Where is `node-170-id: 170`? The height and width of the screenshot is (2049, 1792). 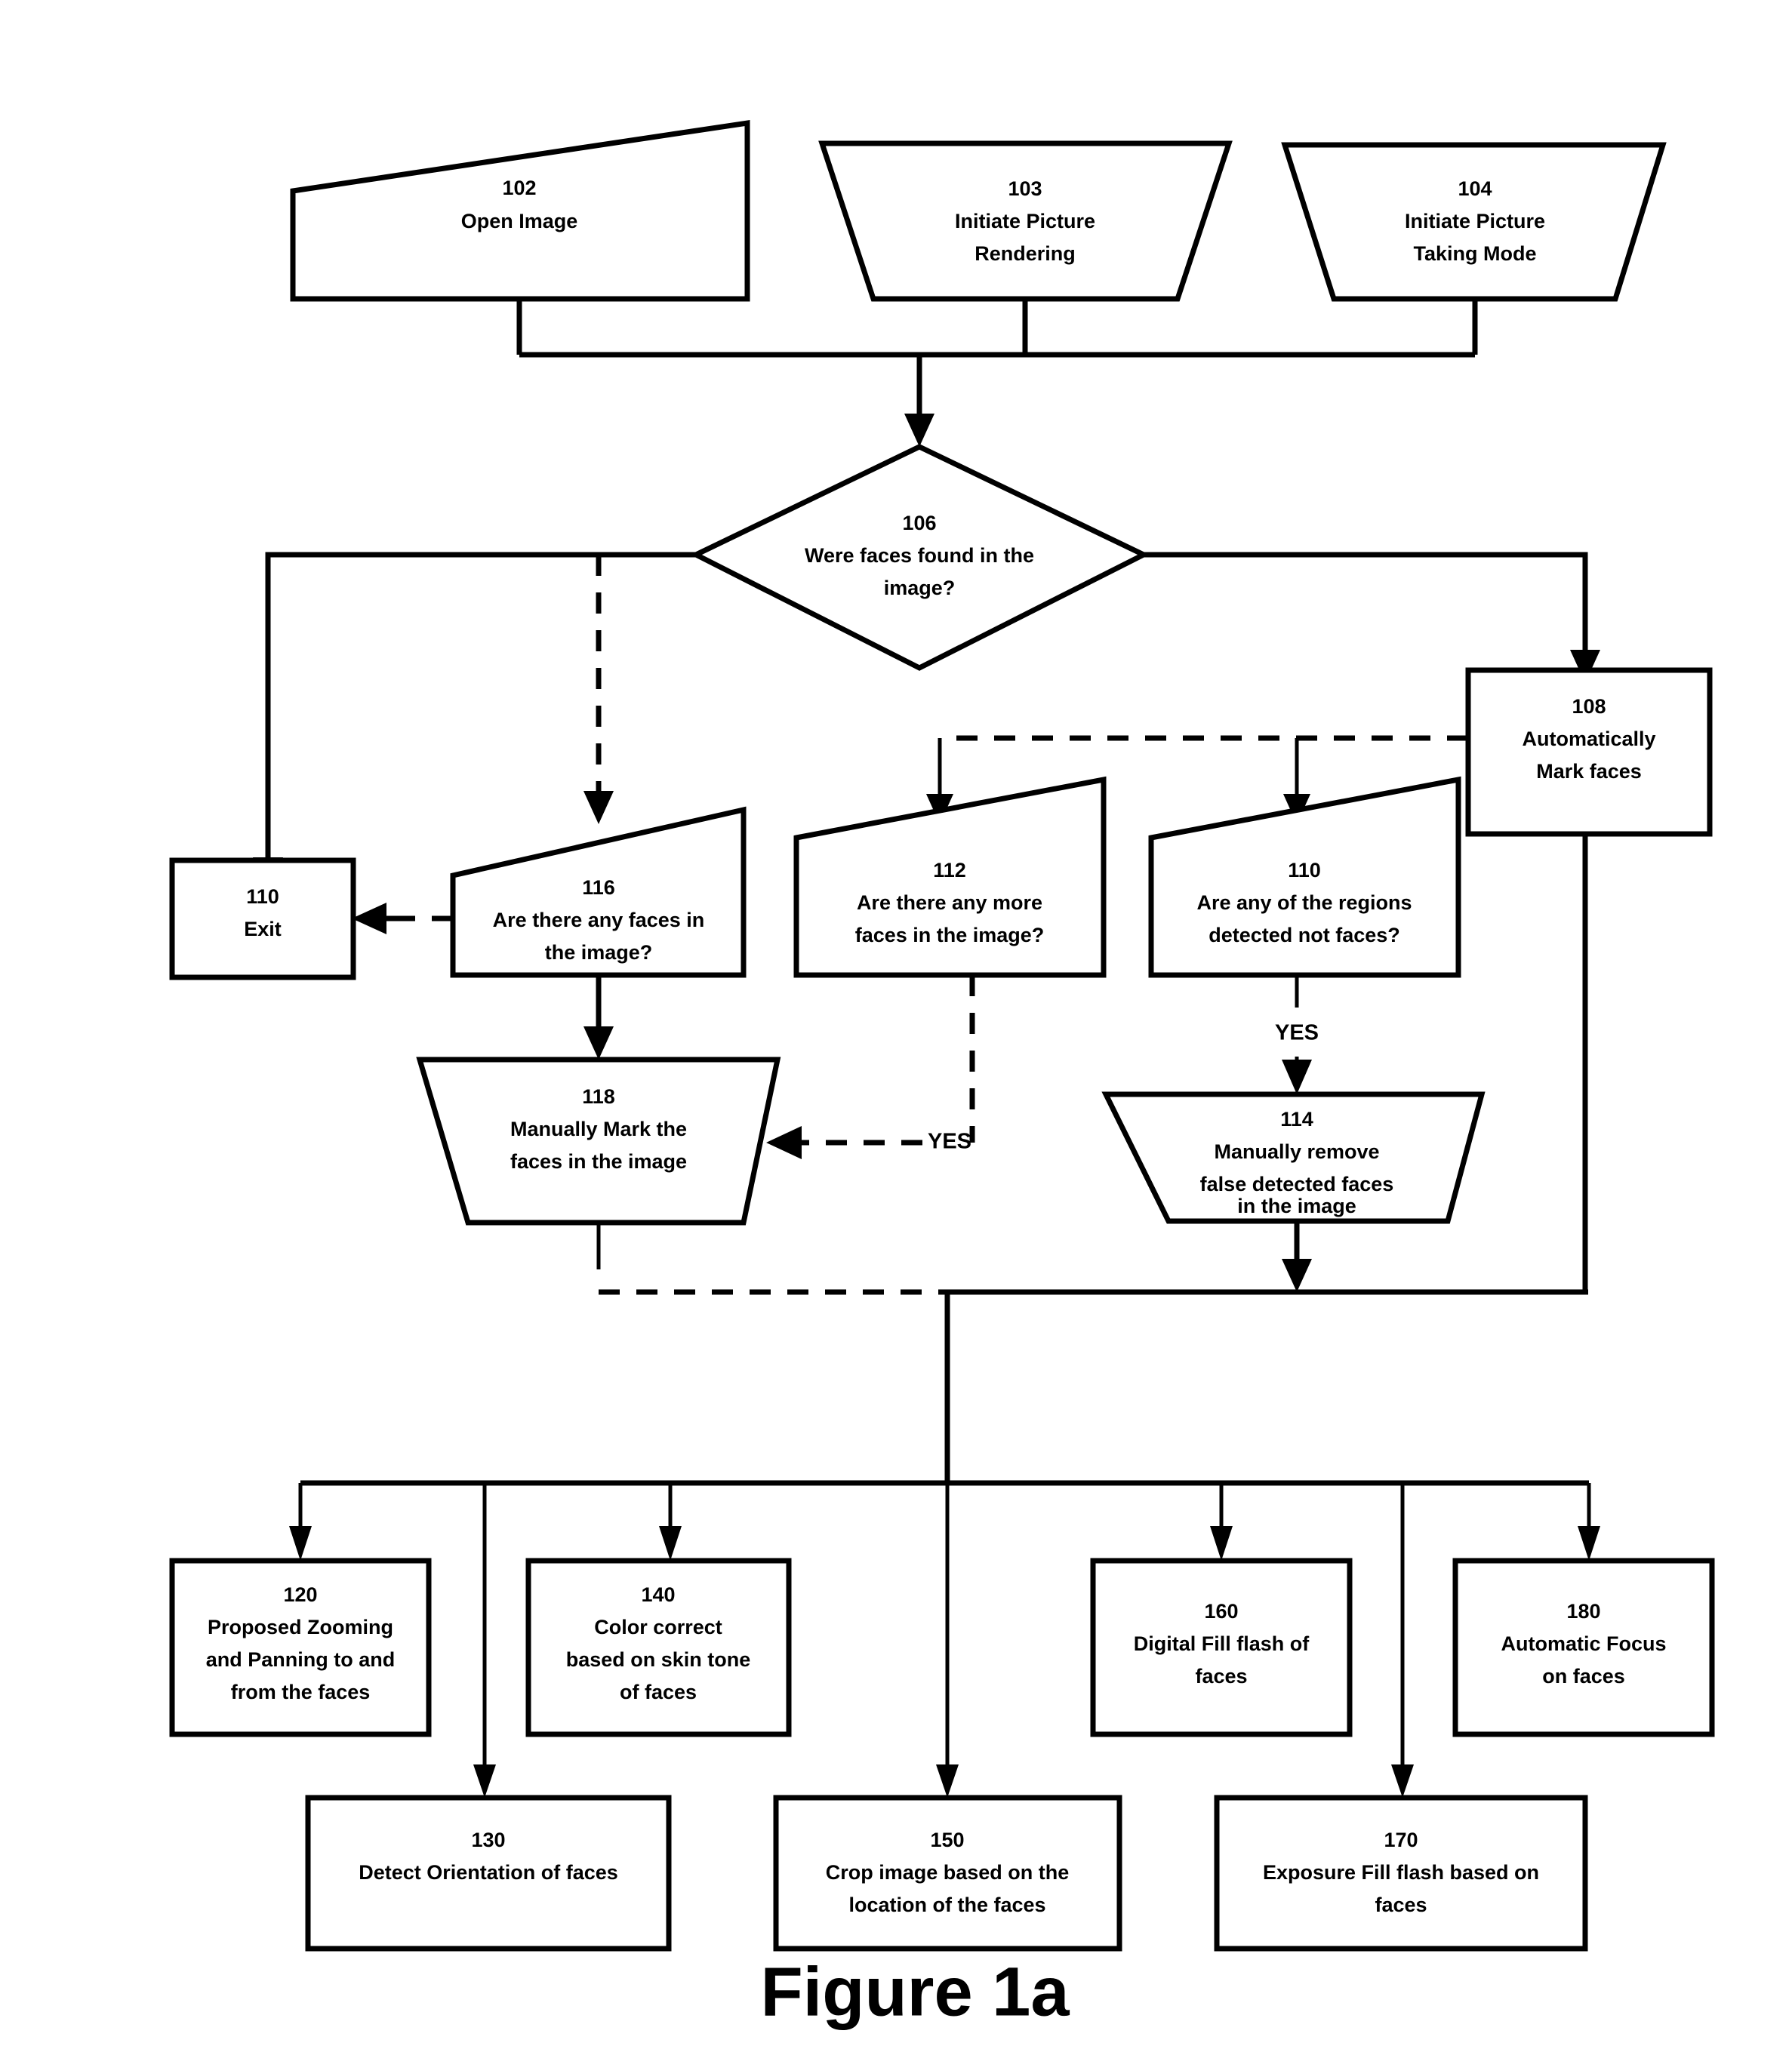
node-170-id: 170 is located at coordinates (1401, 1840).